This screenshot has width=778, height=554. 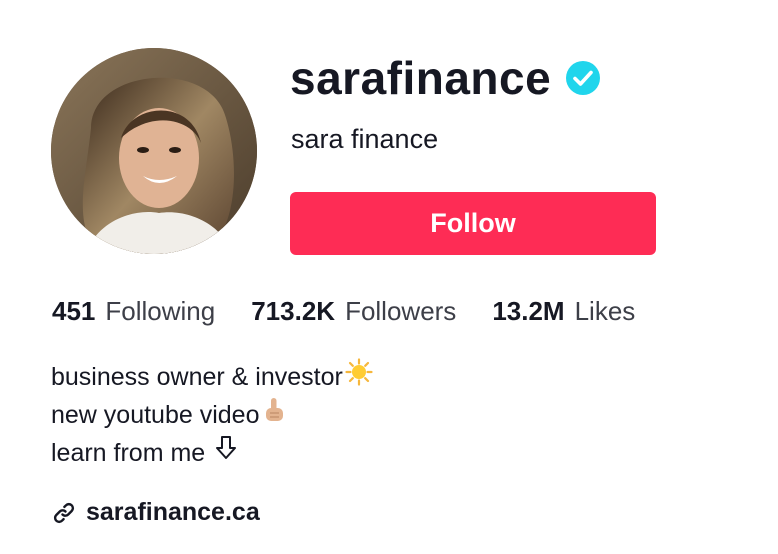 What do you see at coordinates (473, 223) in the screenshot?
I see `follow-button: Follow` at bounding box center [473, 223].